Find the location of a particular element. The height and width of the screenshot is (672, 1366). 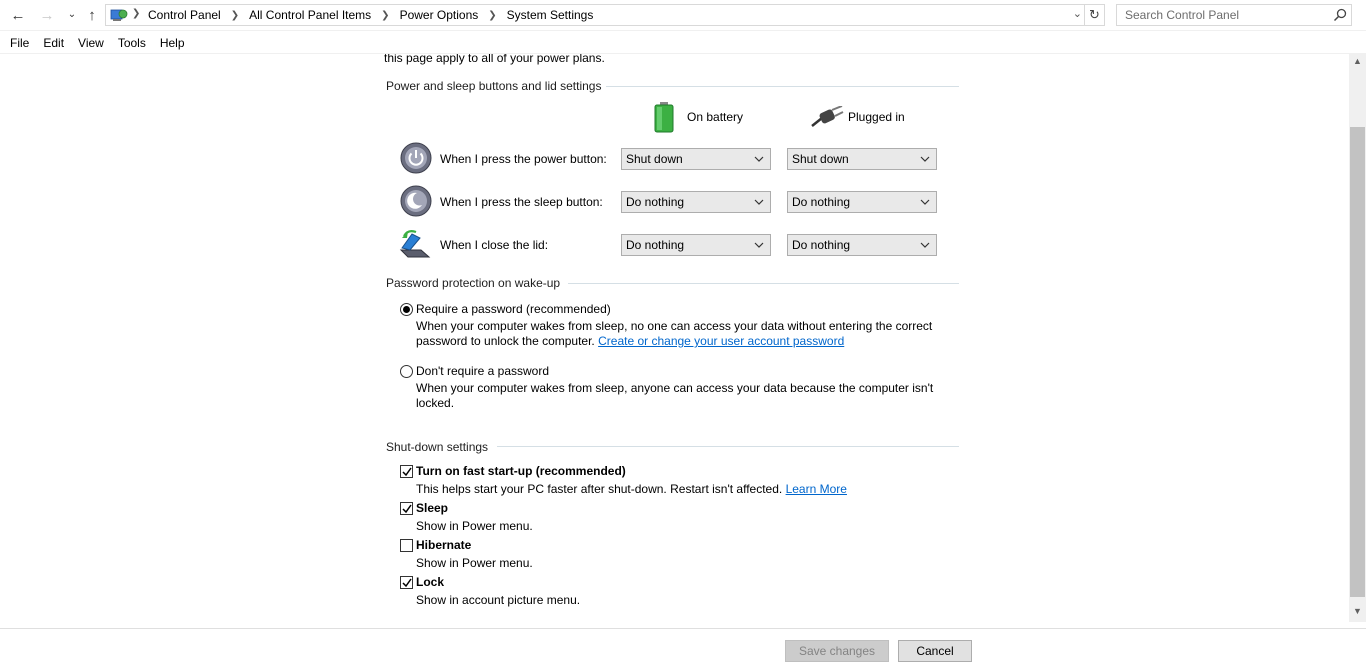

col-on-battery: On battery is located at coordinates (715, 117).